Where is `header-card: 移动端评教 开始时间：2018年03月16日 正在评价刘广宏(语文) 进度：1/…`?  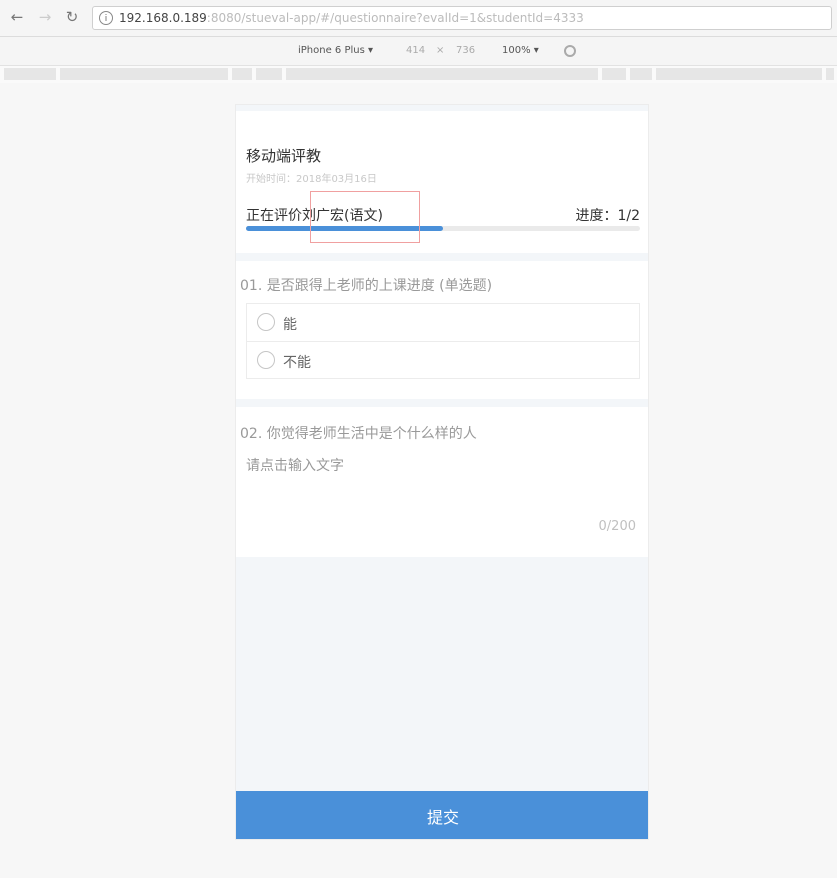
header-card: 移动端评教 开始时间：2018年03月16日 正在评价刘广宏(语文) 进度：1/… is located at coordinates (442, 182).